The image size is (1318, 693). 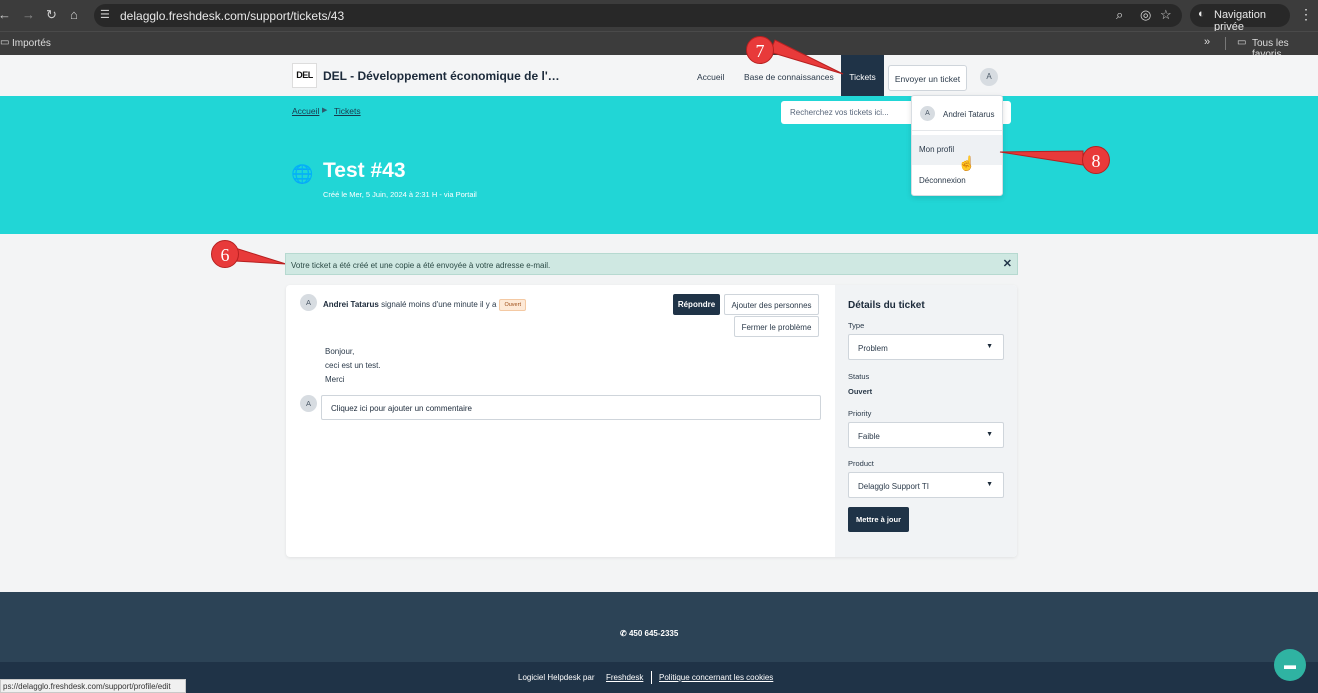 I want to click on annotation-marker-7: 7, so click(x=760, y=50).